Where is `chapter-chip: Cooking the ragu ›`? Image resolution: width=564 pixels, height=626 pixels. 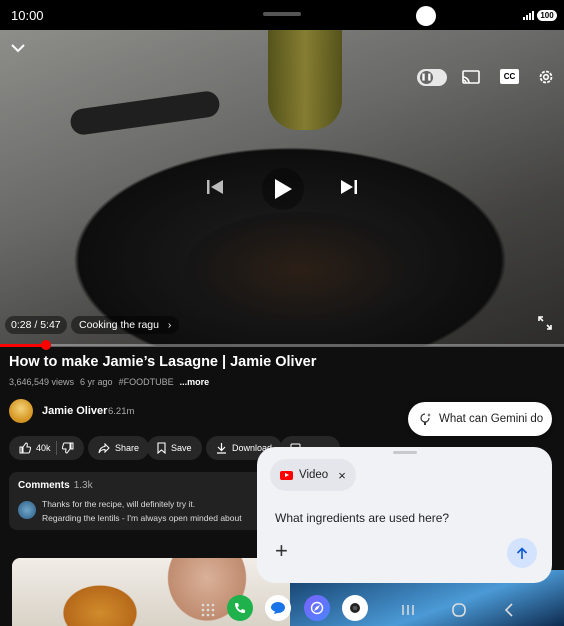 chapter-chip: Cooking the ragu › is located at coordinates (125, 325).